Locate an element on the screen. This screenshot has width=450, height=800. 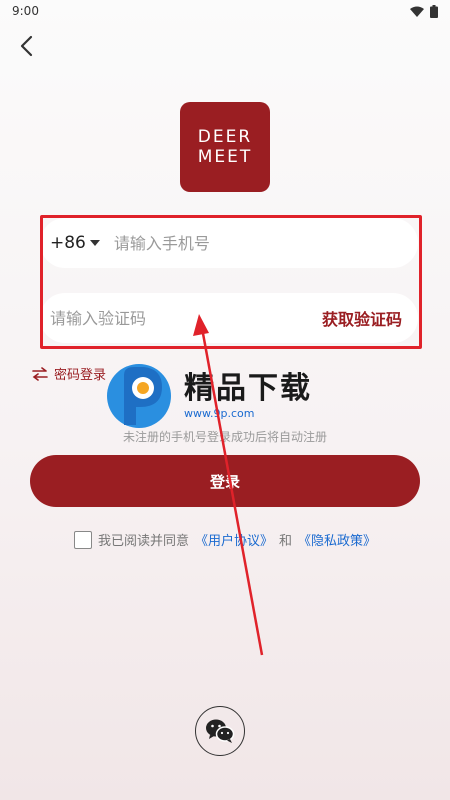
agreement-checkbox is located at coordinates (83, 539).